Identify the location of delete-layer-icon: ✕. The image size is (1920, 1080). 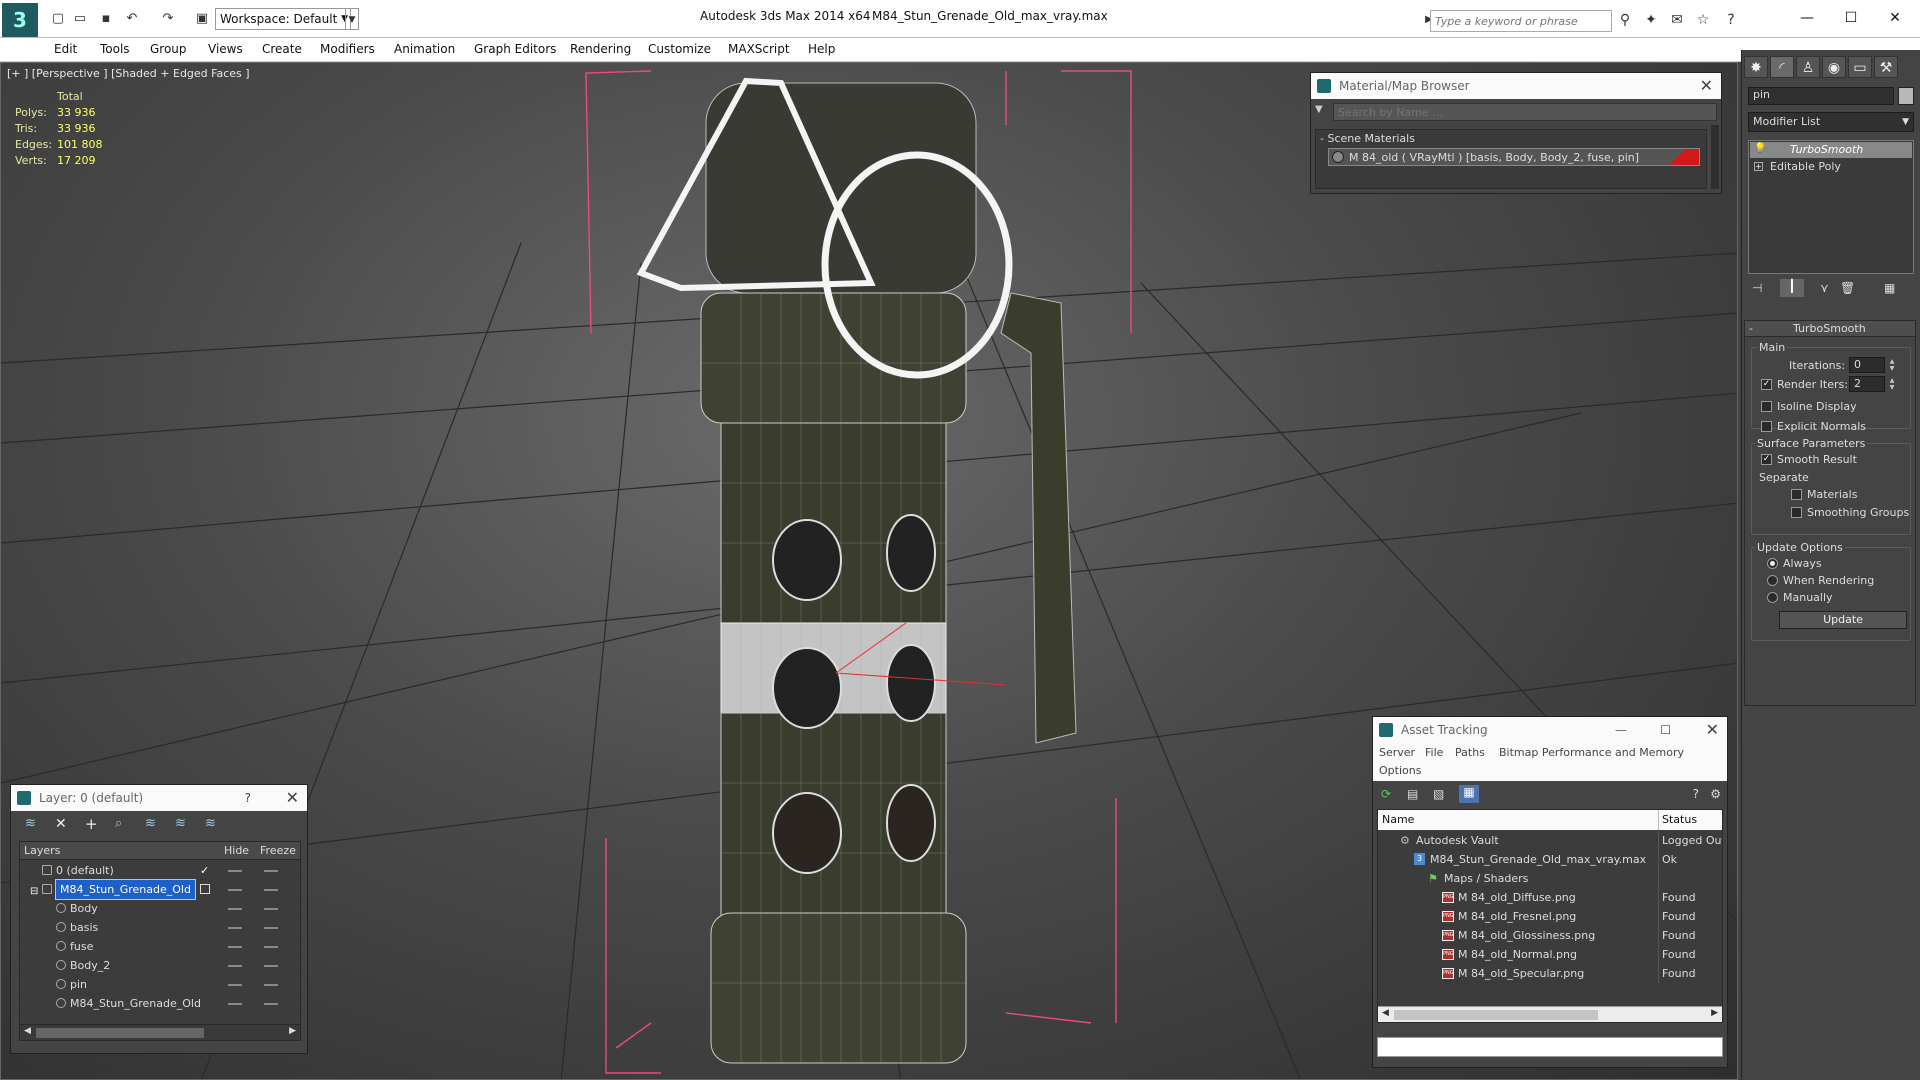
(61, 824).